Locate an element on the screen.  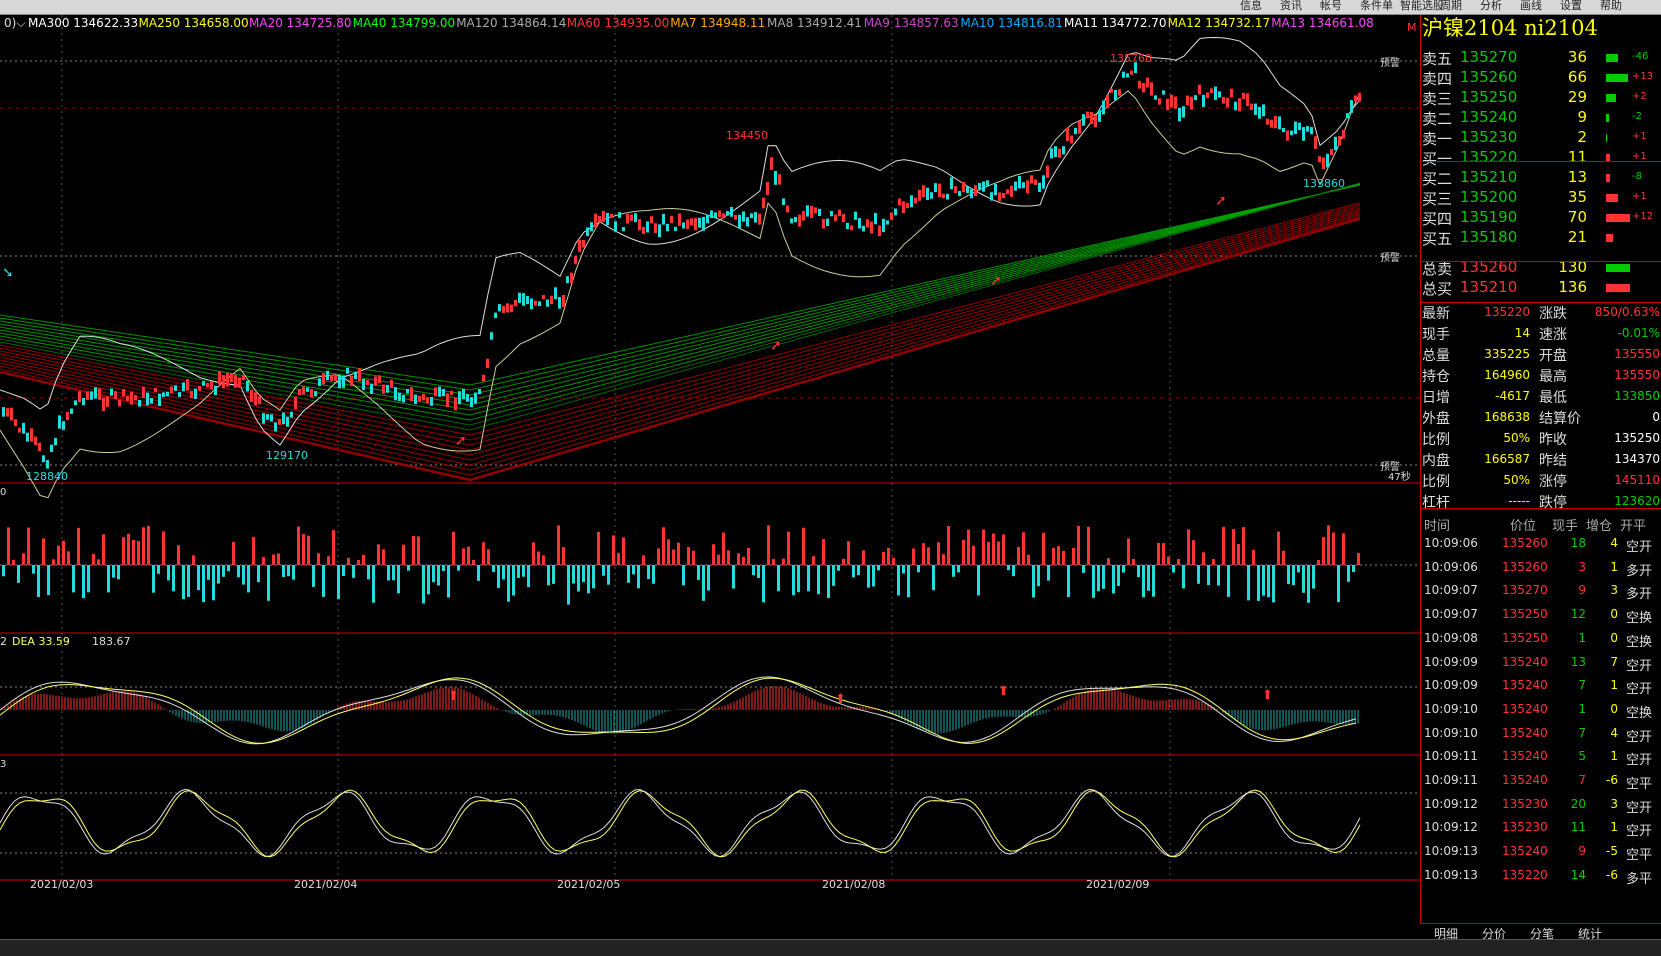
toolbar-item: 智能选股 is located at coordinates (1422, 7).